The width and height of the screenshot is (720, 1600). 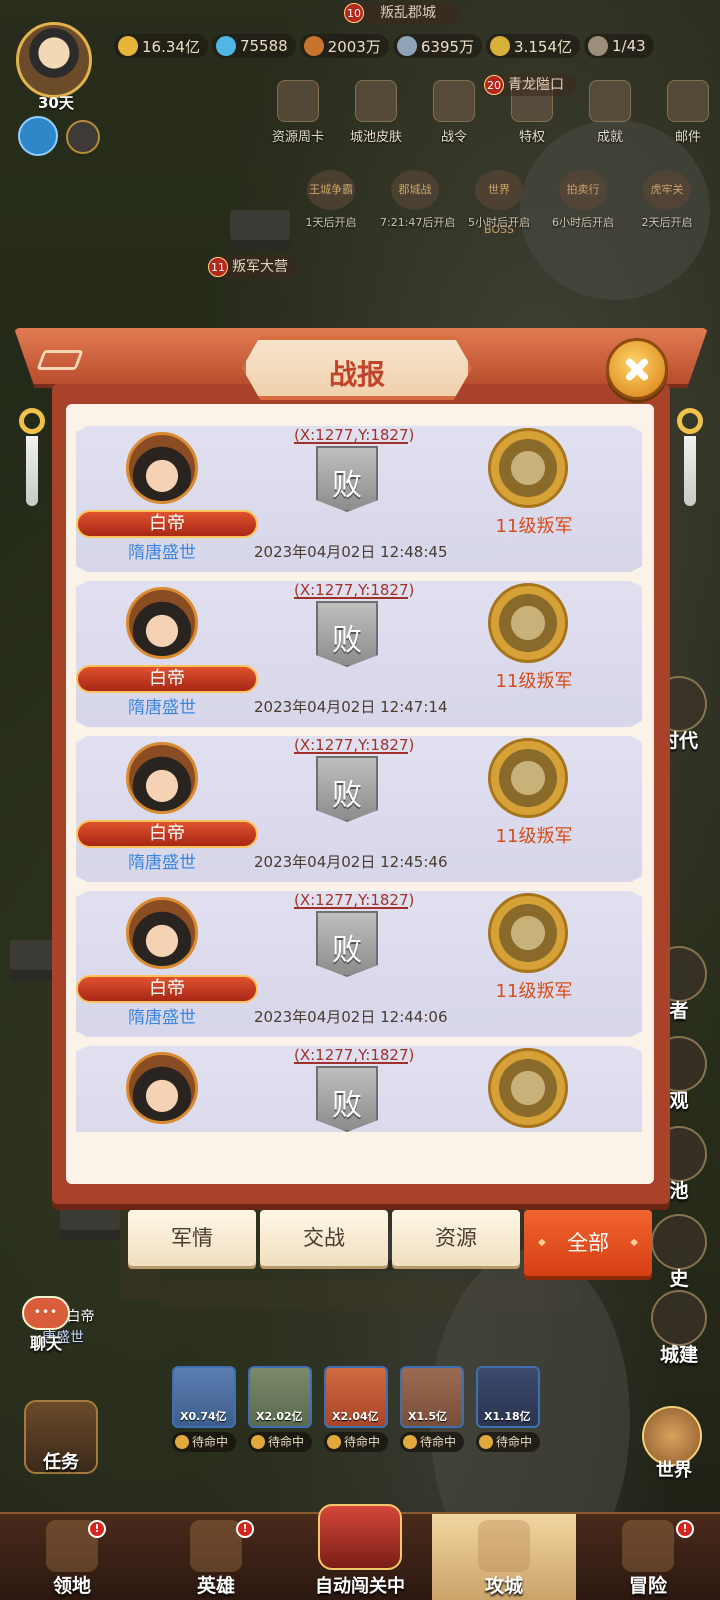 I want to click on city-skin-button: 城池皮肤, so click(x=376, y=112).